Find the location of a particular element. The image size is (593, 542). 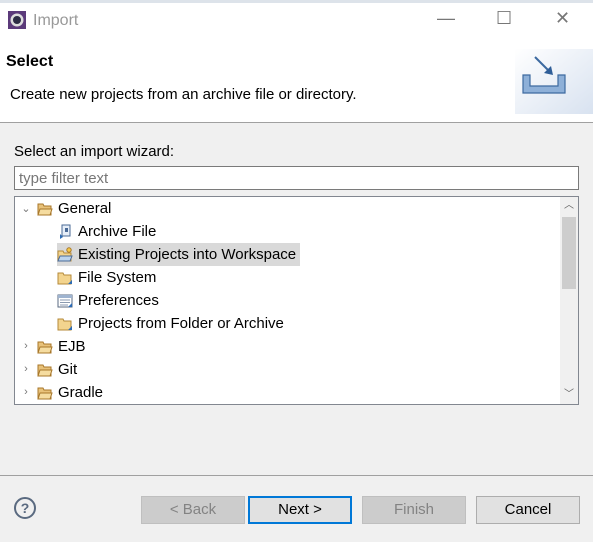

tree-item: Archive File is located at coordinates (106, 231).